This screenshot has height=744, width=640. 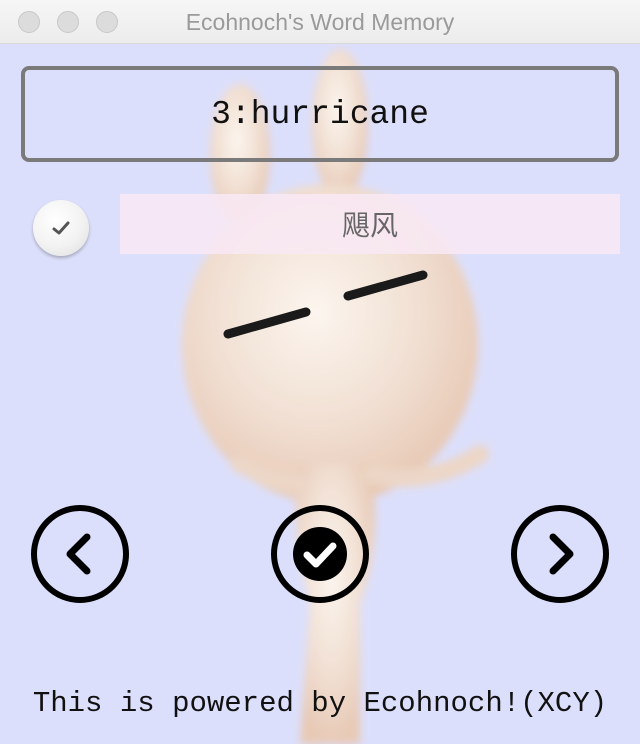 I want to click on meaning-display: 飓风, so click(x=370, y=224).